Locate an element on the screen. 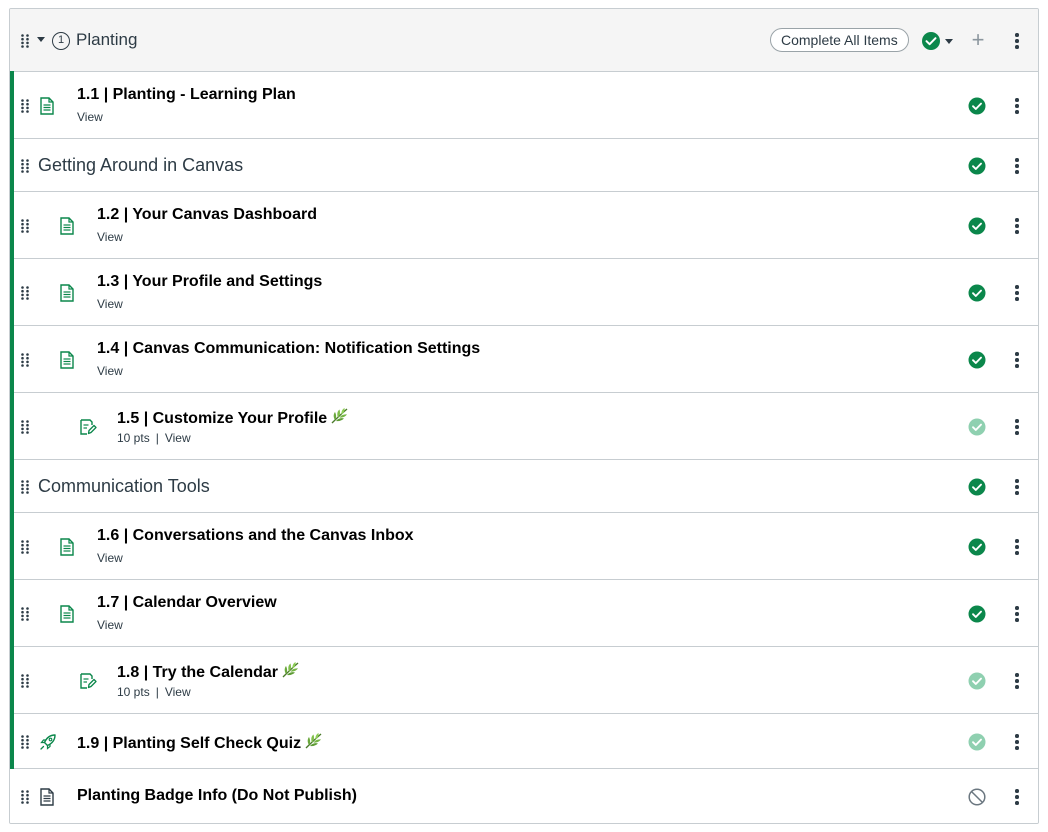 The width and height of the screenshot is (1048, 832). item-title: Planting Badge Info (Do Not Publish) is located at coordinates (217, 796).